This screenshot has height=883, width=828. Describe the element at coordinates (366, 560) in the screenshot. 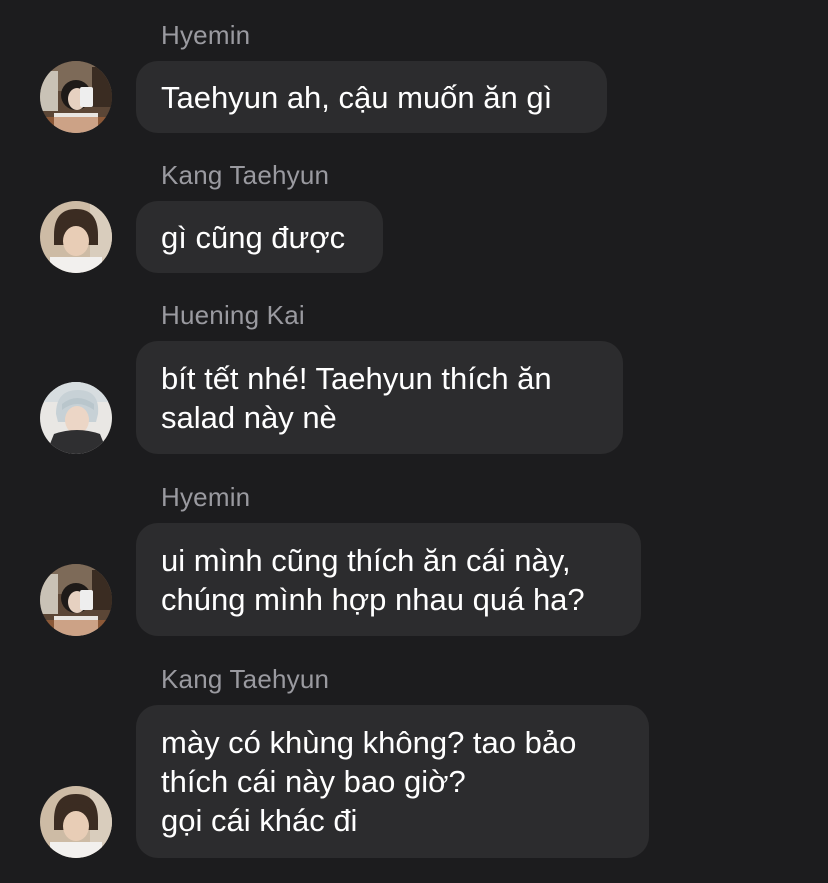

I see `message-text-line: ui mình cũng thích ăn cái này,` at that location.